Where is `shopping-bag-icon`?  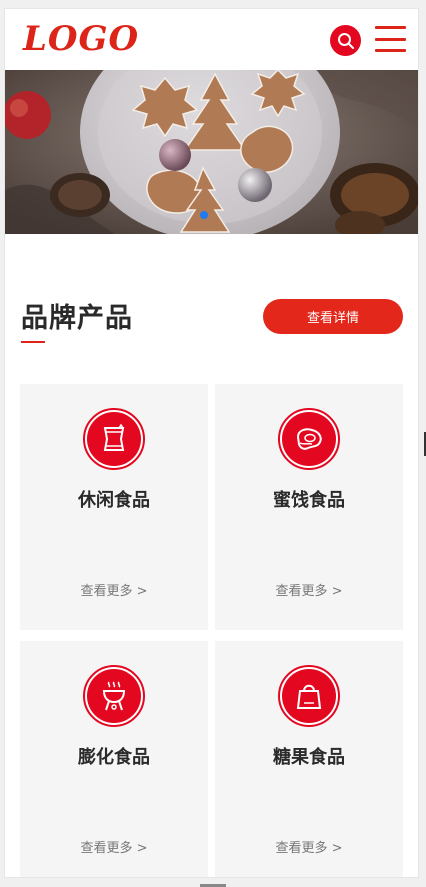 shopping-bag-icon is located at coordinates (309, 696).